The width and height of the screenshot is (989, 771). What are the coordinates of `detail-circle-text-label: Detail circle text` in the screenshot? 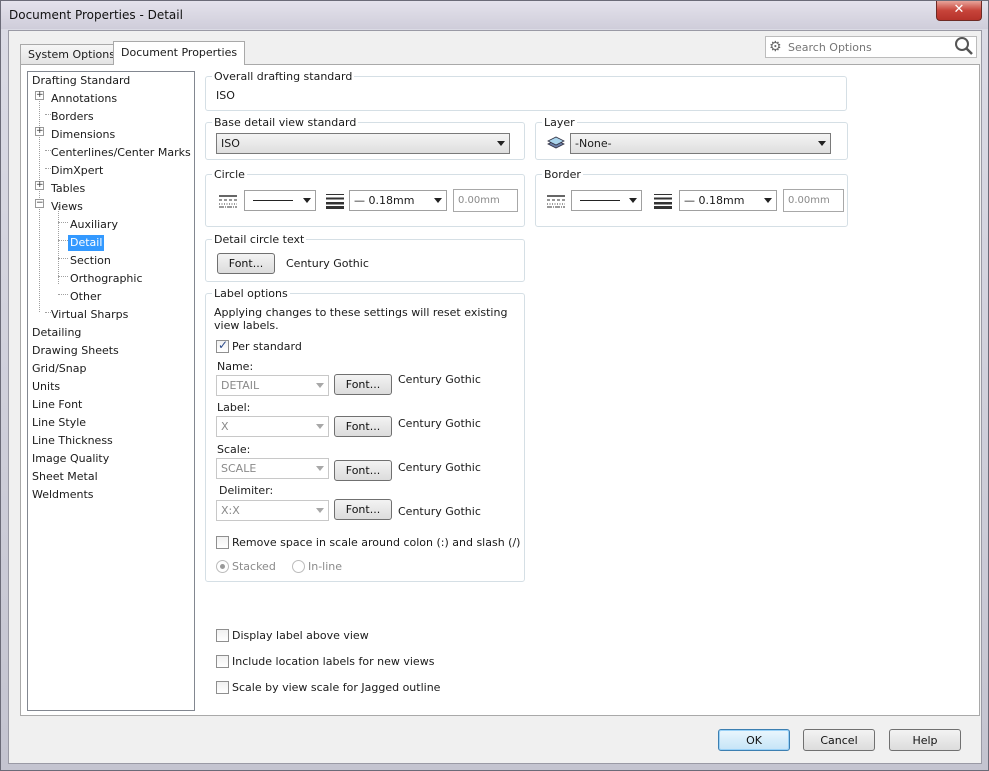 It's located at (259, 239).